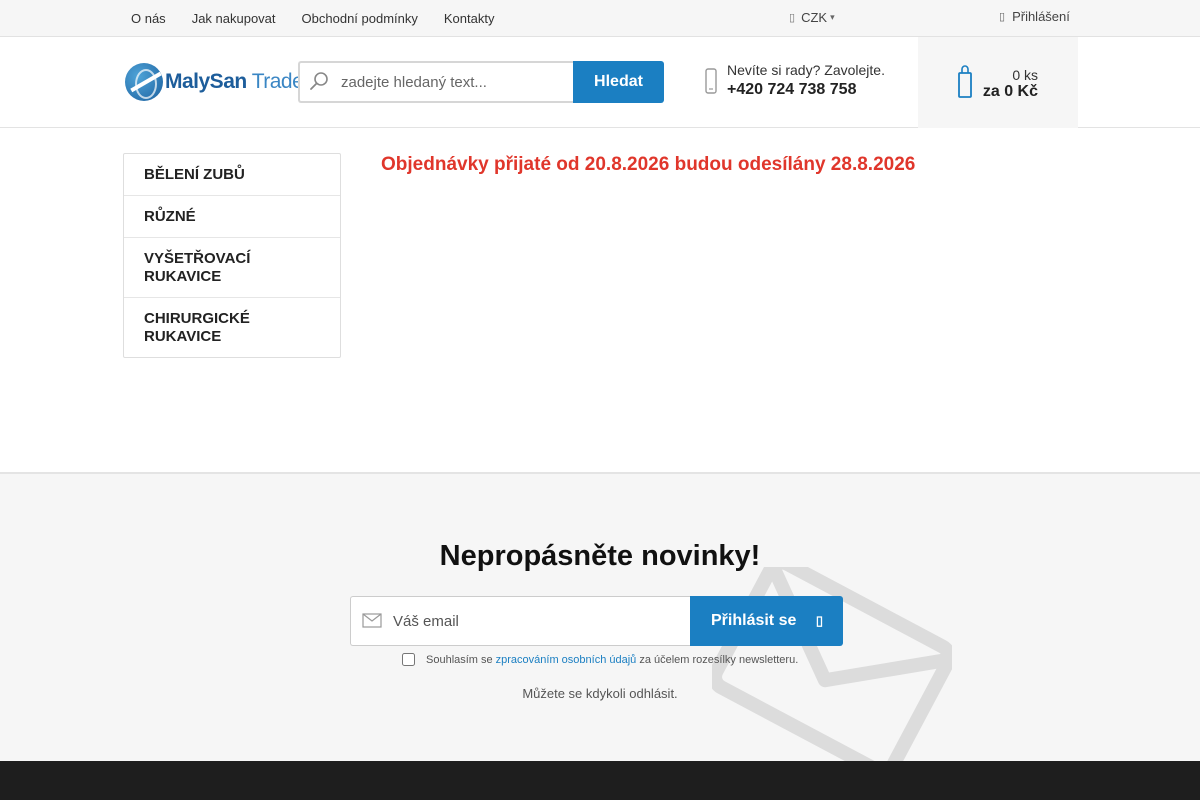  I want to click on search-icon, so click(319, 81).